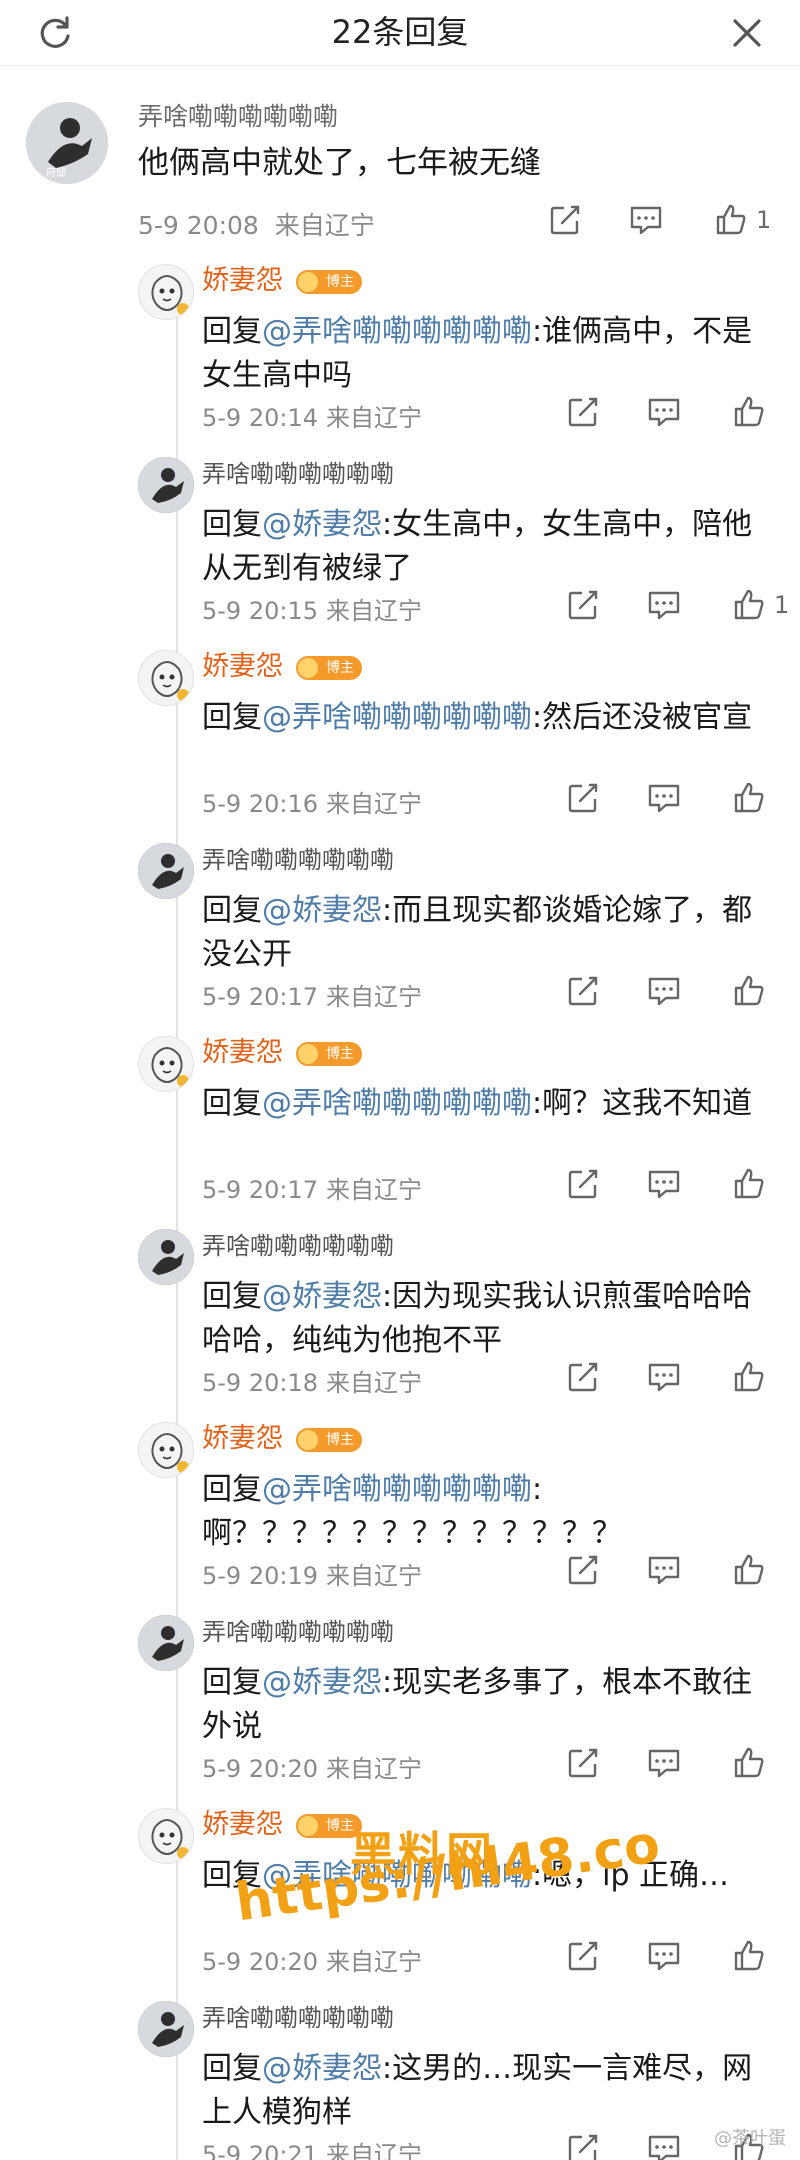 This screenshot has height=2160, width=800. I want to click on reply-time: 5-9 20:21, so click(260, 2150).